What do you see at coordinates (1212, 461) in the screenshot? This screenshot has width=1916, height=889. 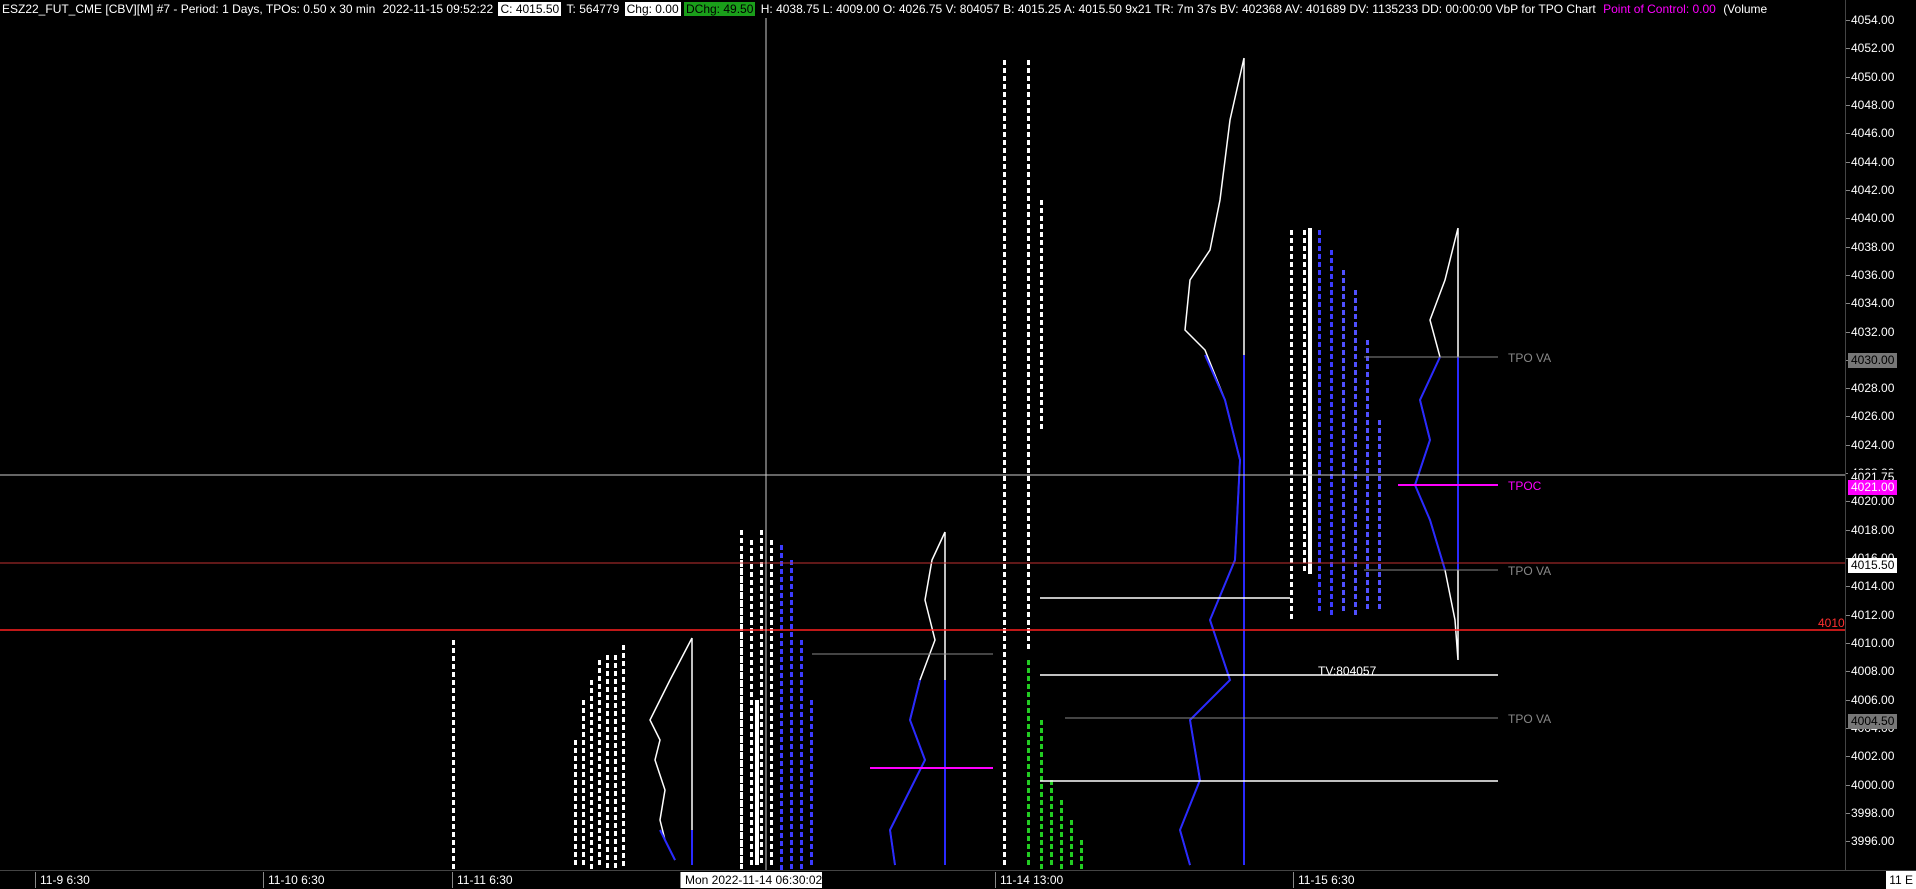 I see `price-profile-day4` at bounding box center [1212, 461].